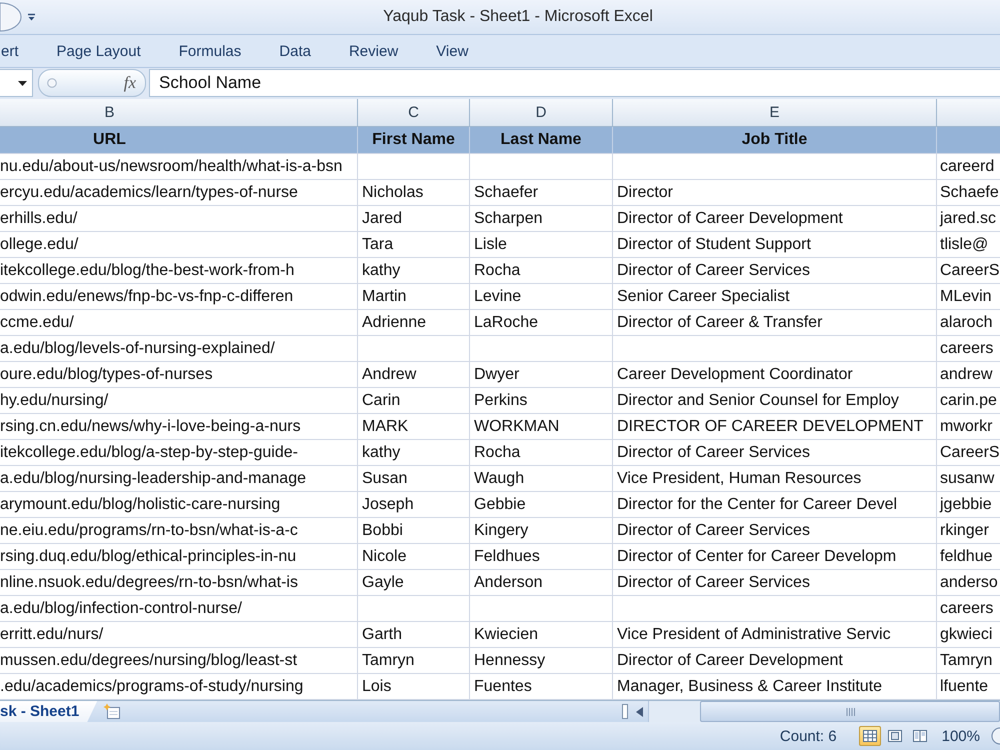  Describe the element at coordinates (850, 712) in the screenshot. I see `grip-icon` at that location.